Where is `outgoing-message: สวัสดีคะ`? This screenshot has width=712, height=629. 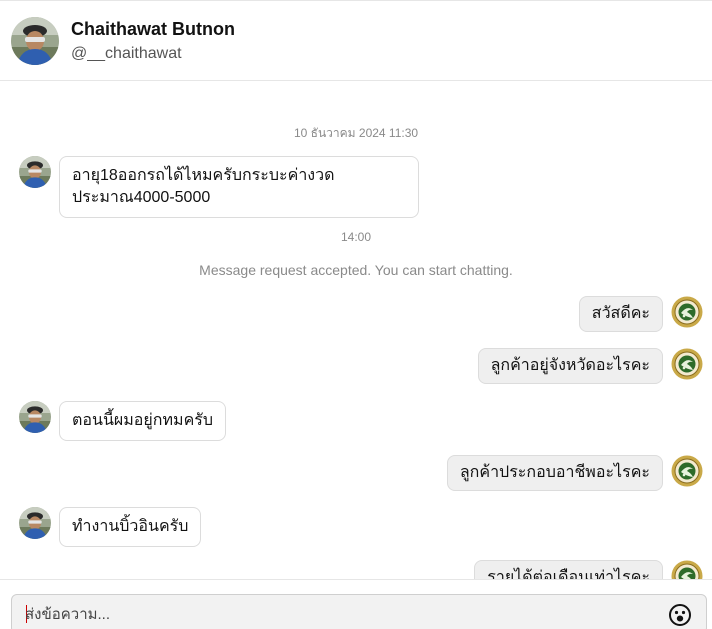 outgoing-message: สวัสดีคะ is located at coordinates (620, 314).